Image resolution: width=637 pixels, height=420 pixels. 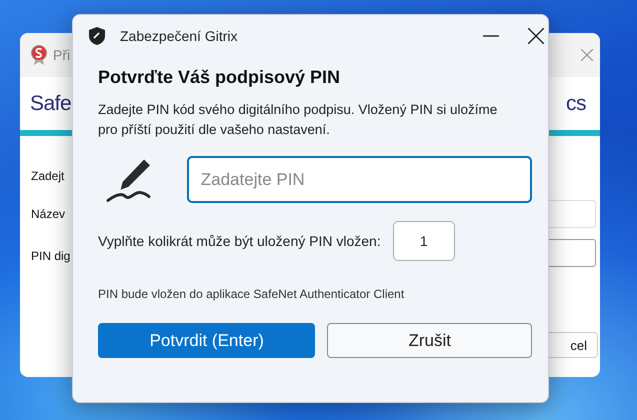 What do you see at coordinates (97, 36) in the screenshot?
I see `shield-icon` at bounding box center [97, 36].